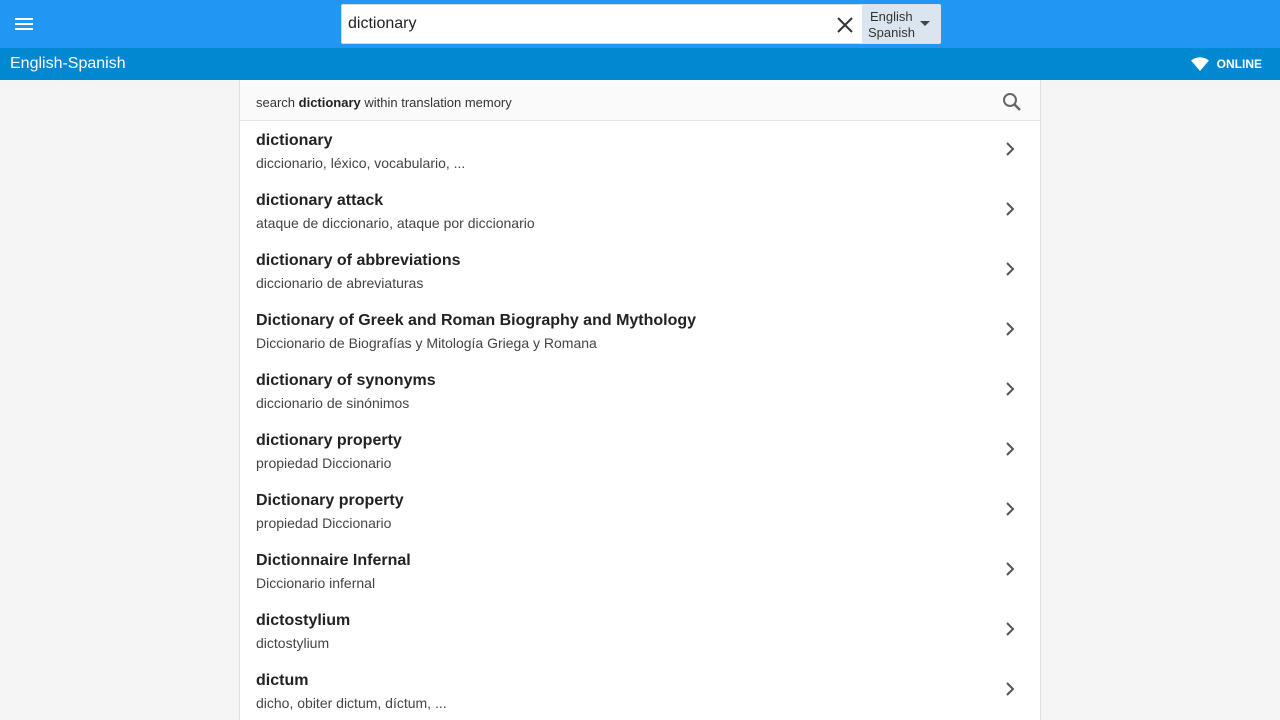 Image resolution: width=1280 pixels, height=720 pixels. I want to click on tm-term: dictionary, so click(329, 102).